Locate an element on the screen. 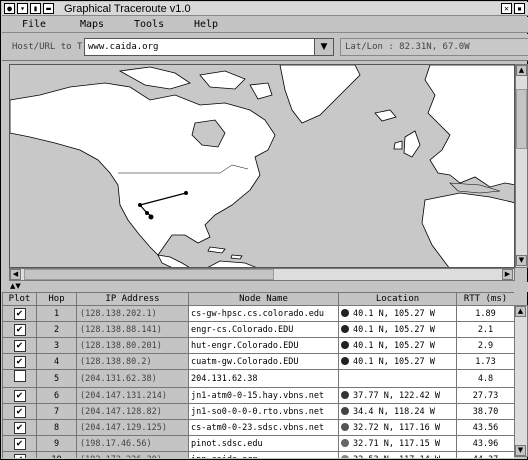 This screenshot has height=460, width=528. window-title: Graphical Traceroute v1.0 is located at coordinates (127, 9).